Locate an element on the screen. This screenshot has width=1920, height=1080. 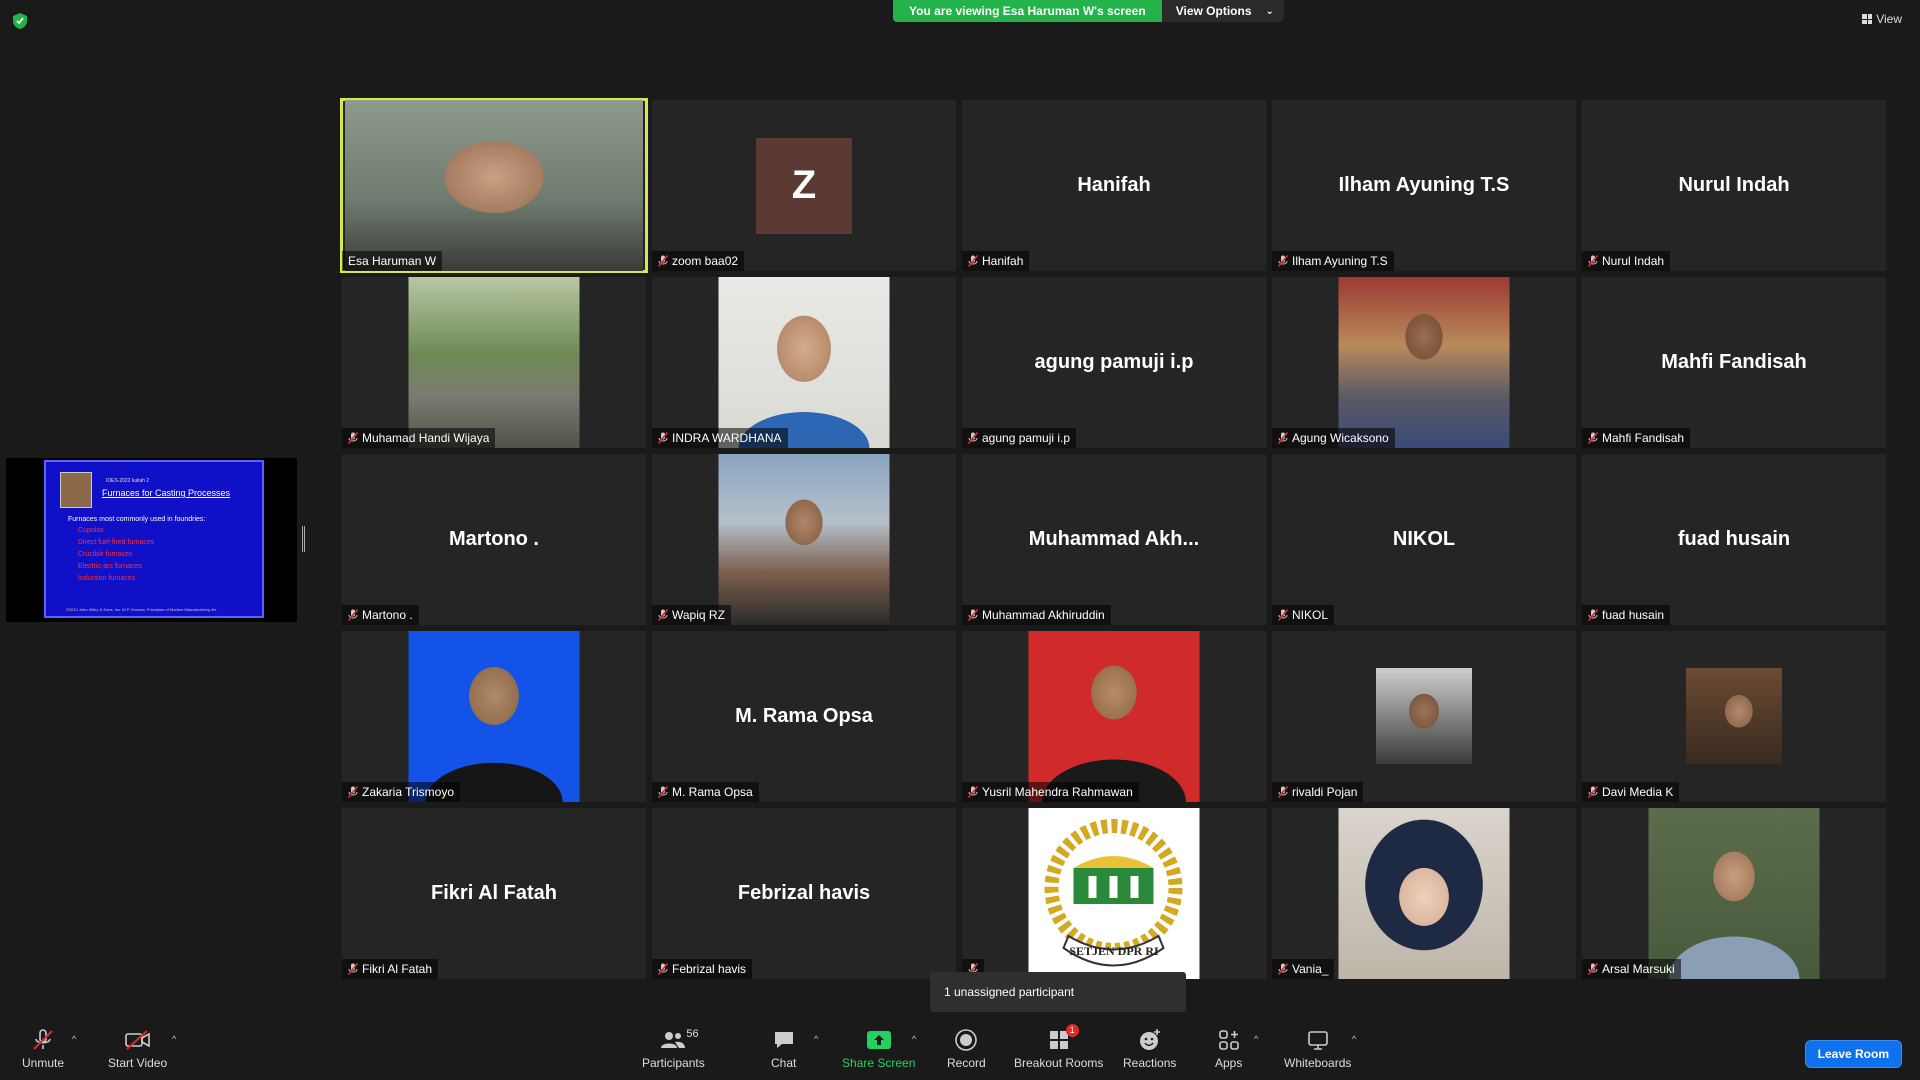
participant-nametag: Arsal Marsuki is located at coordinates (1631, 969).